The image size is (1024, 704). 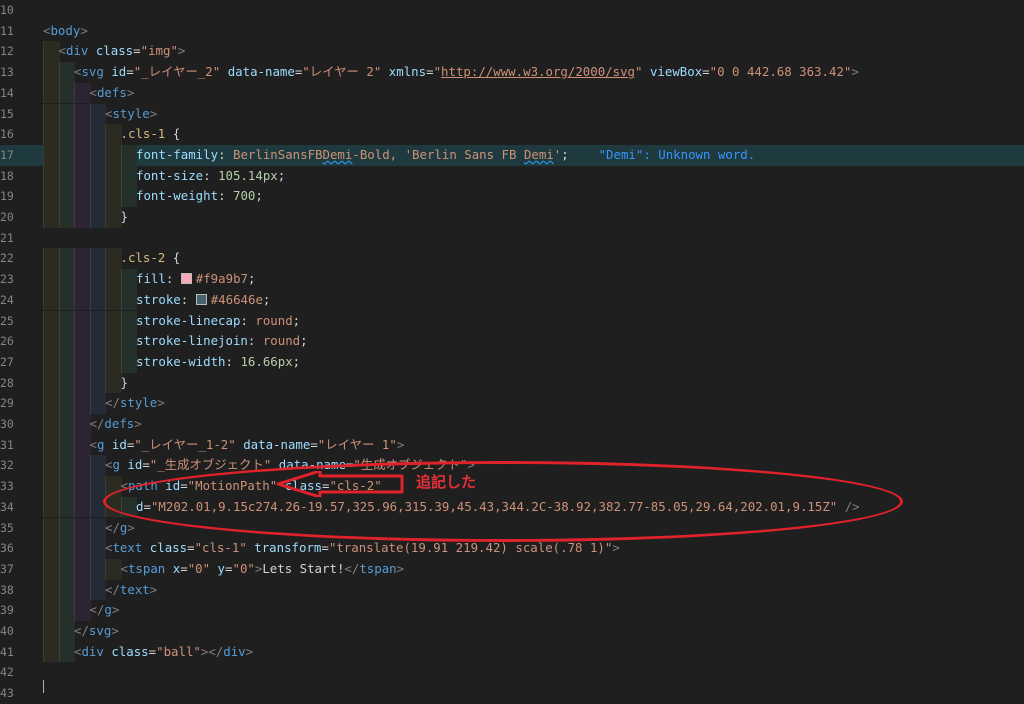 What do you see at coordinates (185, 444) in the screenshot?
I see `code-token: "_レイヤー_1-2"` at bounding box center [185, 444].